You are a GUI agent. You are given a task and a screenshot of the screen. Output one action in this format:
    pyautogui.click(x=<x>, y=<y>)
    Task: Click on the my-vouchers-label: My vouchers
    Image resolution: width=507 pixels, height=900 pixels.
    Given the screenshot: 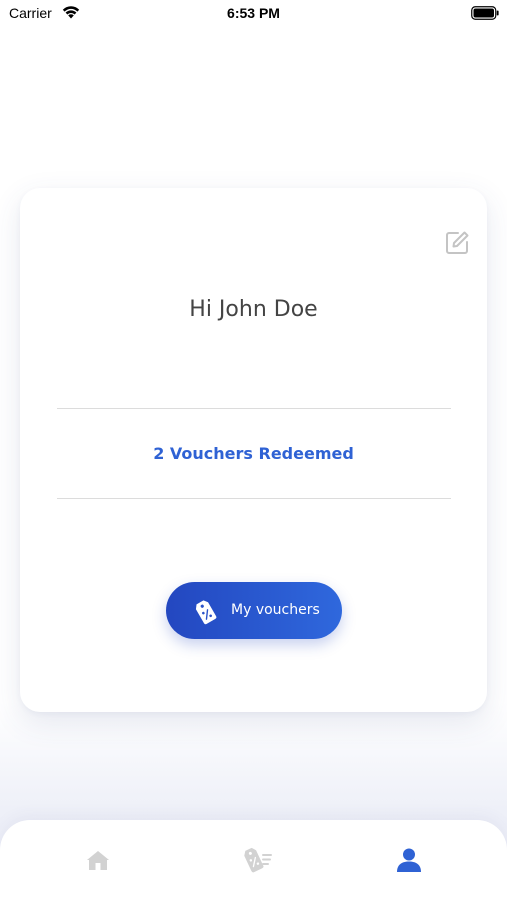 What is the action you would take?
    pyautogui.click(x=275, y=610)
    